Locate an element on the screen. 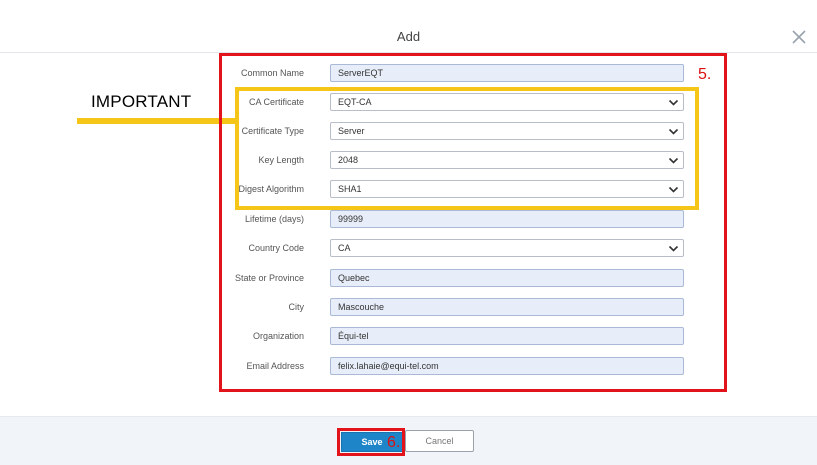  step-6-annotation: 6. is located at coordinates (394, 442).